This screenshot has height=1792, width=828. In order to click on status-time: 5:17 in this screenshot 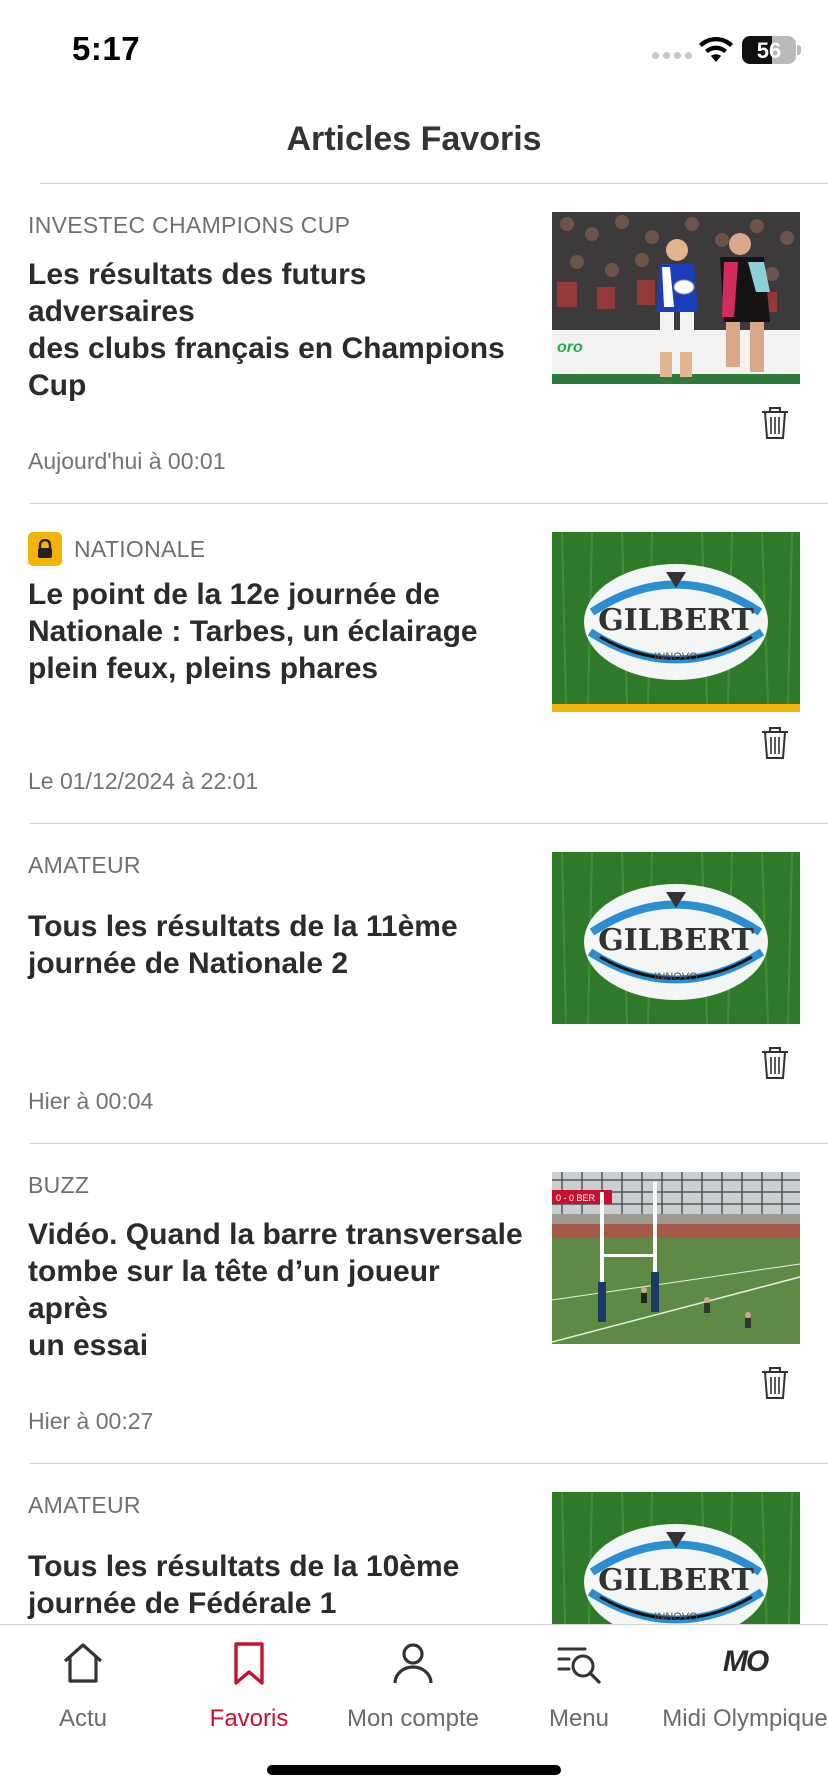, I will do `click(106, 48)`.